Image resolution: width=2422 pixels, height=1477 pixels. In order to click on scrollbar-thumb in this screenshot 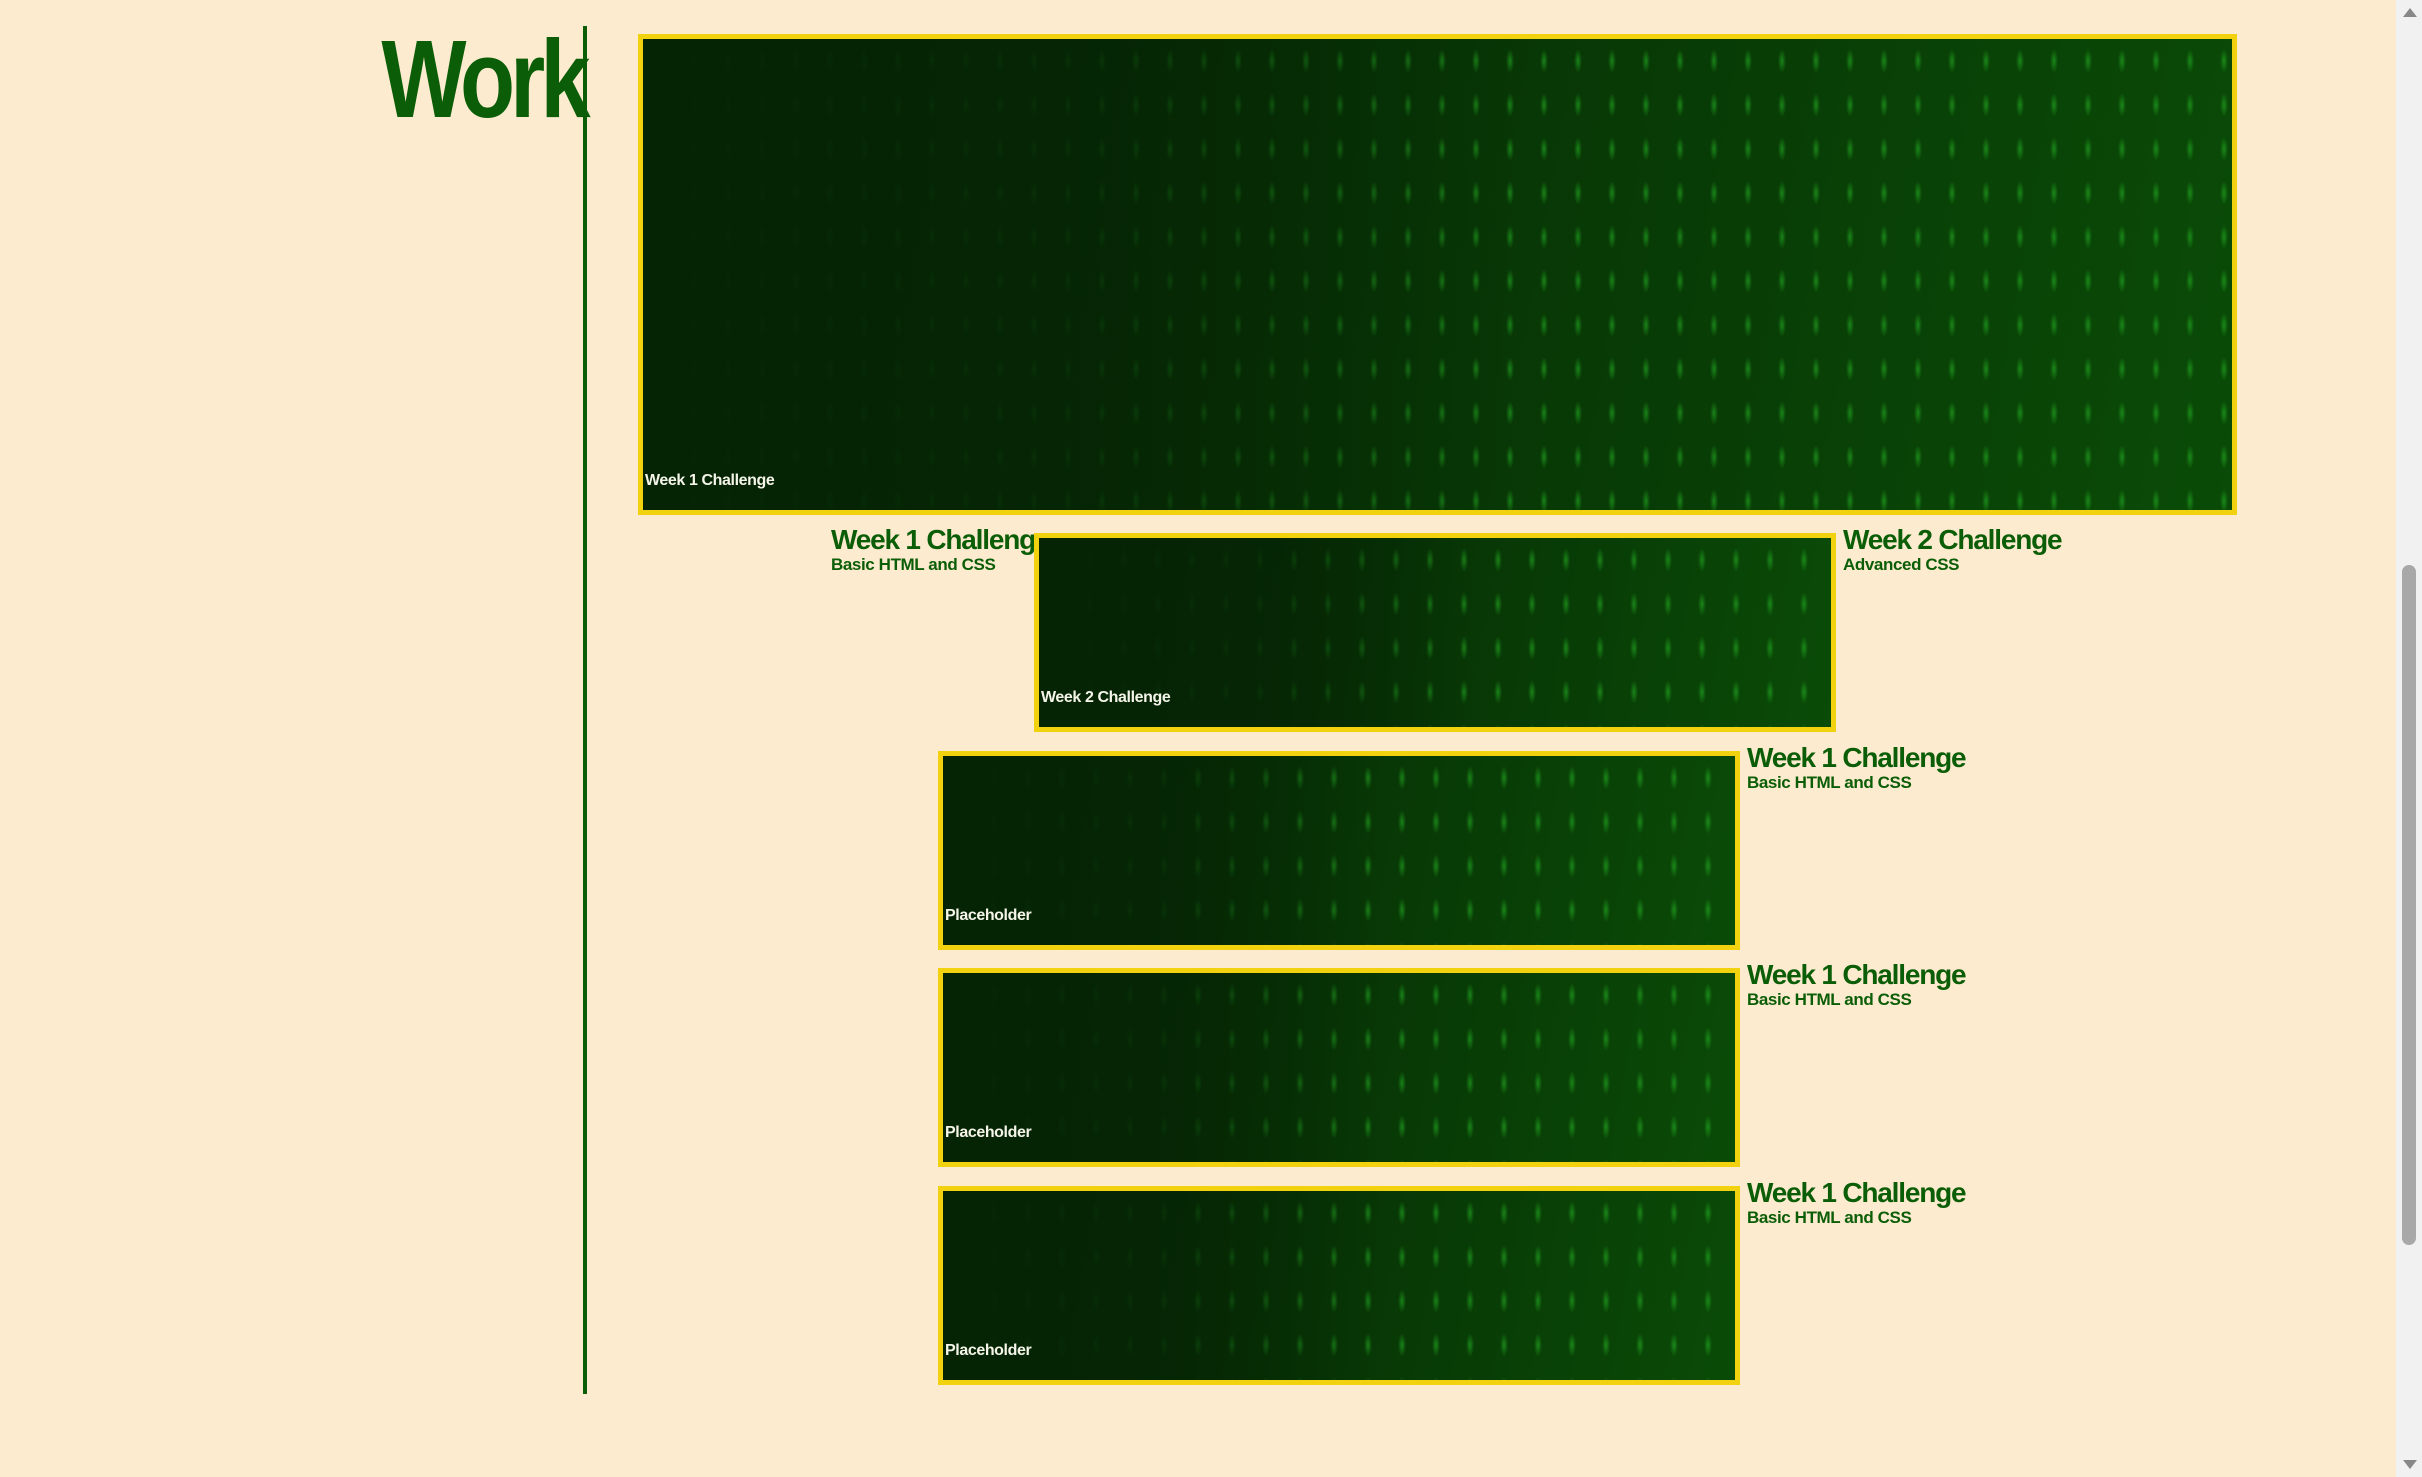, I will do `click(2409, 905)`.